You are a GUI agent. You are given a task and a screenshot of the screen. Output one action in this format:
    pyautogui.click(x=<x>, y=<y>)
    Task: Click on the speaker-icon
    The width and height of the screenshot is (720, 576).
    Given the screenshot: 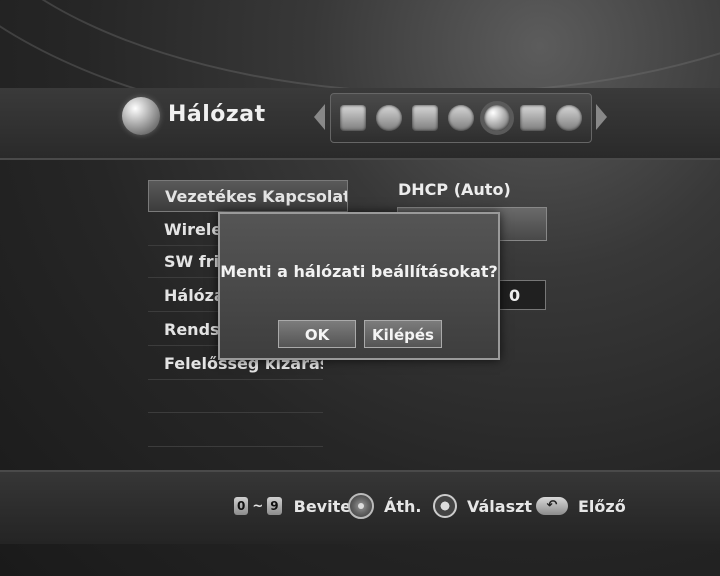 What is the action you would take?
    pyautogui.click(x=389, y=118)
    